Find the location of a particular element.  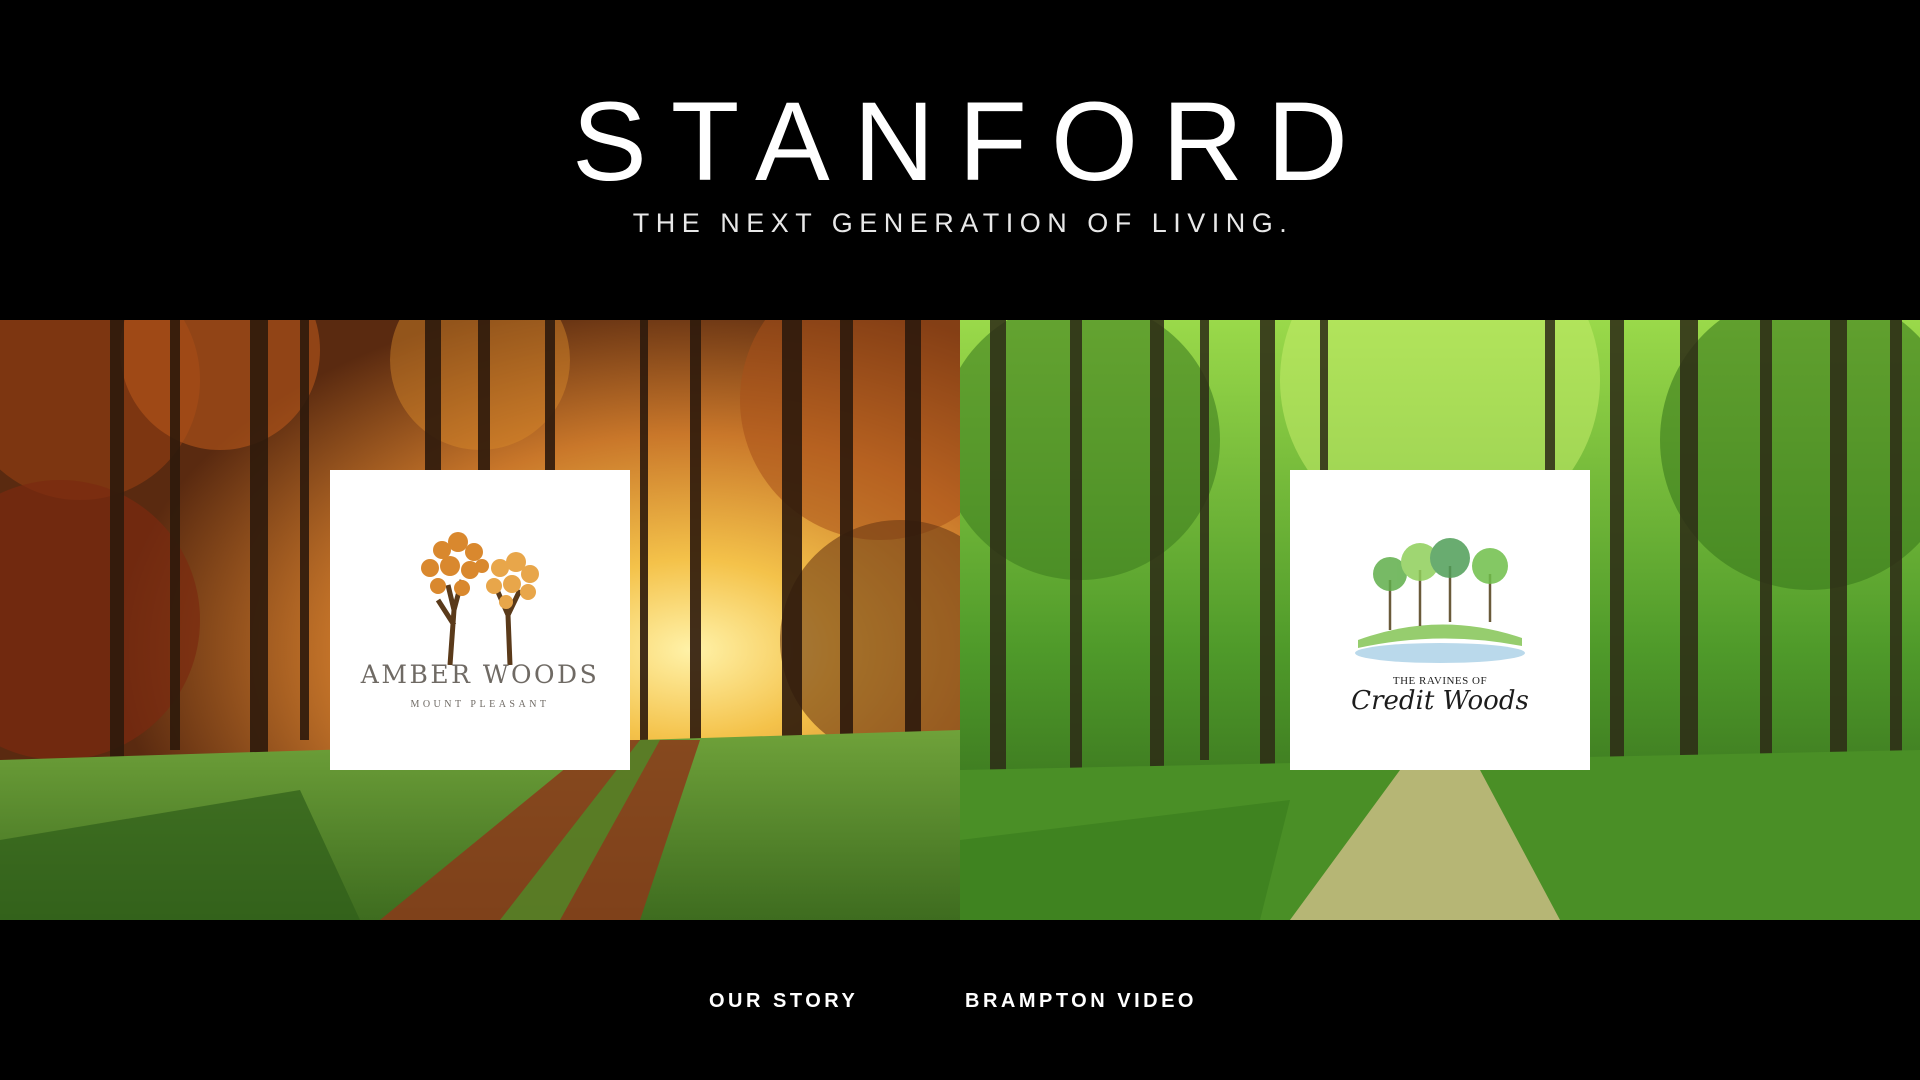

brand-tagline: THE NEXT GENERATION OF LIVING. is located at coordinates (963, 223).